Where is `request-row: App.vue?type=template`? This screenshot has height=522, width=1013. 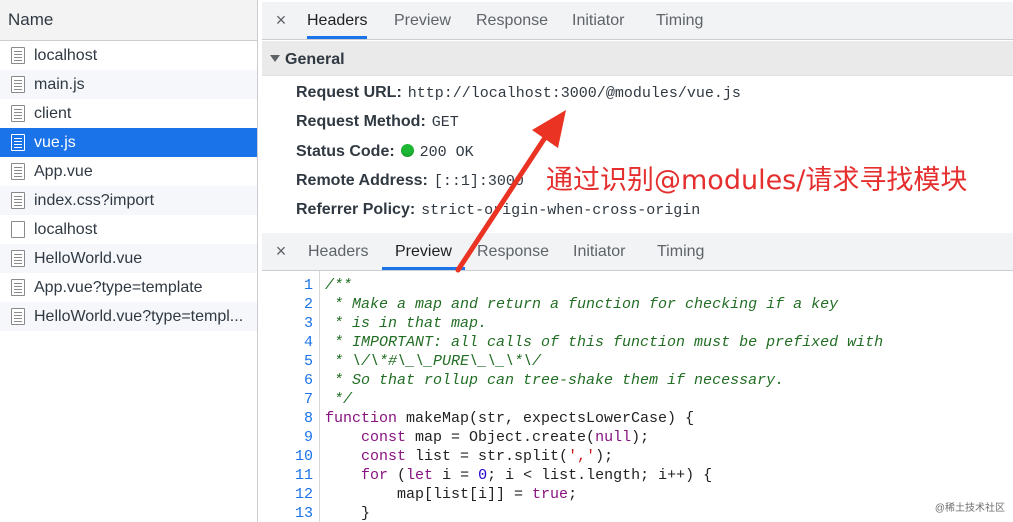
request-row: App.vue?type=template is located at coordinates (128, 287).